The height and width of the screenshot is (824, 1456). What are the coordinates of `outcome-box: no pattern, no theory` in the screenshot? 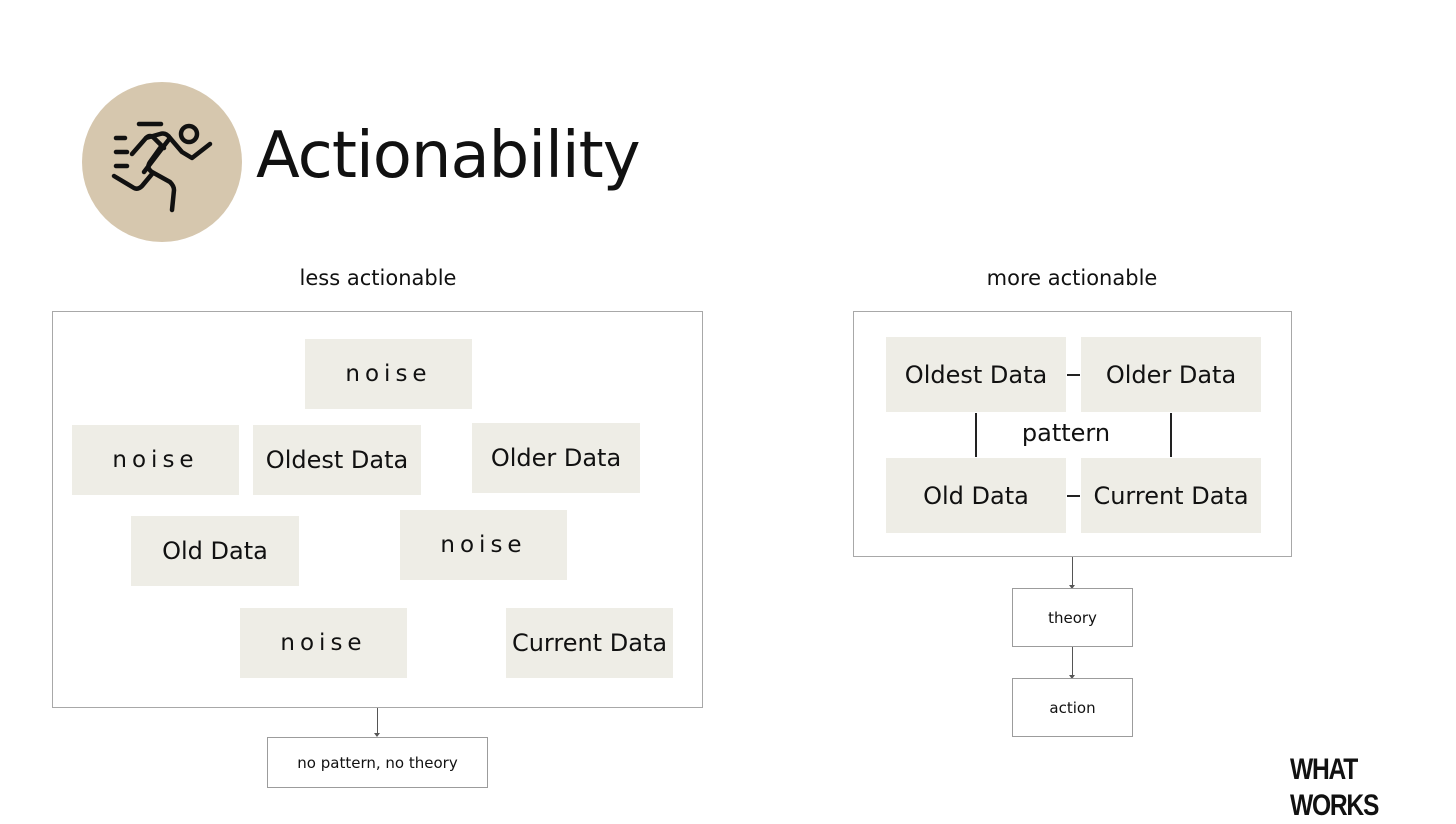 It's located at (377, 762).